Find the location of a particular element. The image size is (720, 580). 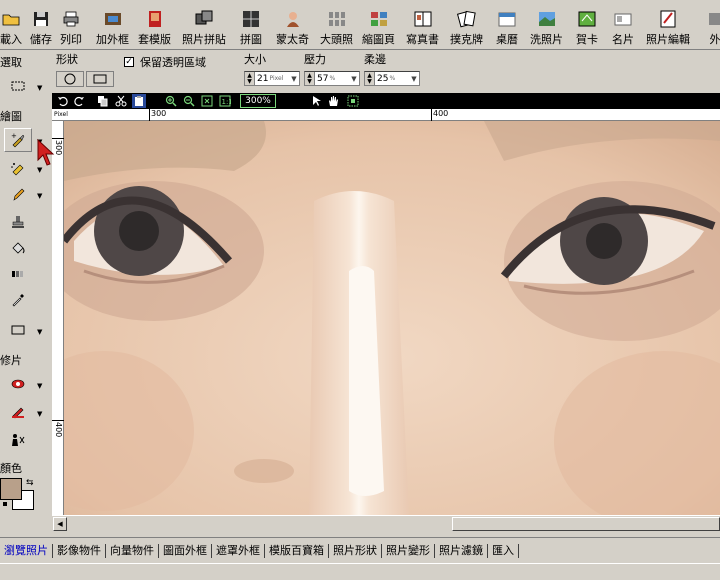

paste-icon is located at coordinates (139, 101).